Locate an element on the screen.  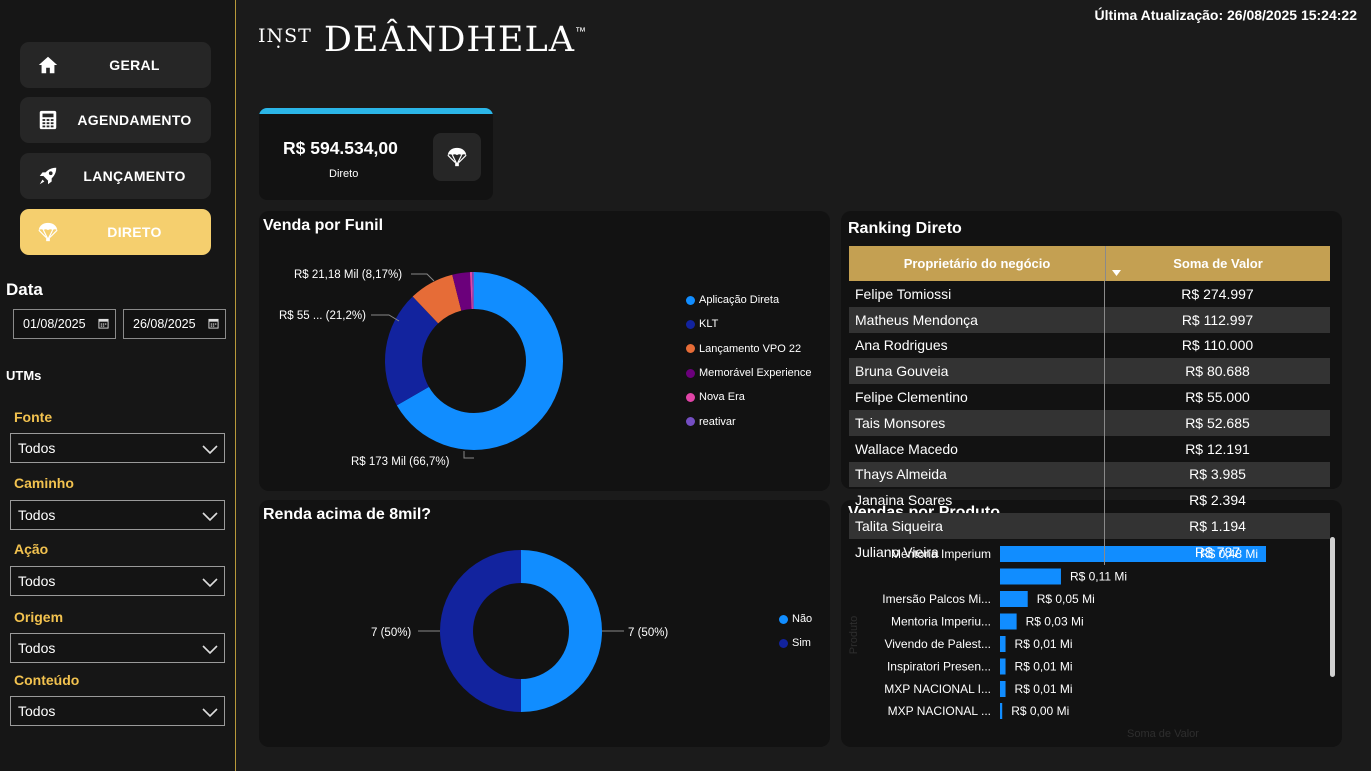
data-label: R$ 173 Mil (66,7%) is located at coordinates (400, 462).